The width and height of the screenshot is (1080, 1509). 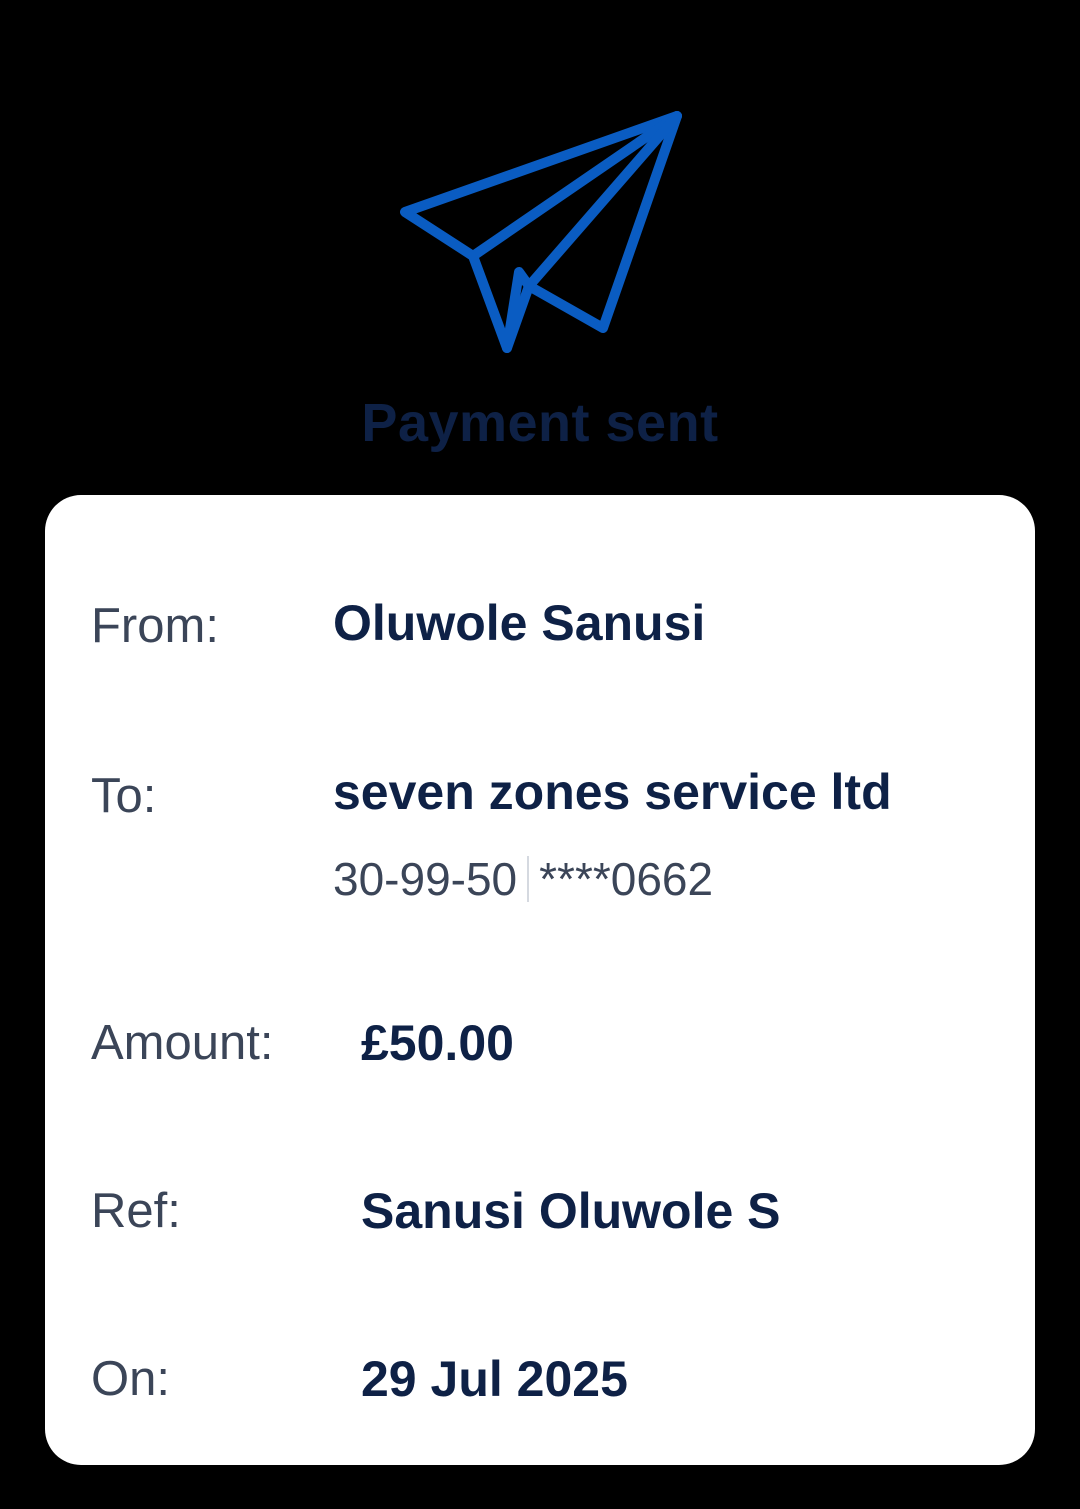 I want to click on amount-label: Amount:, so click(x=182, y=1043).